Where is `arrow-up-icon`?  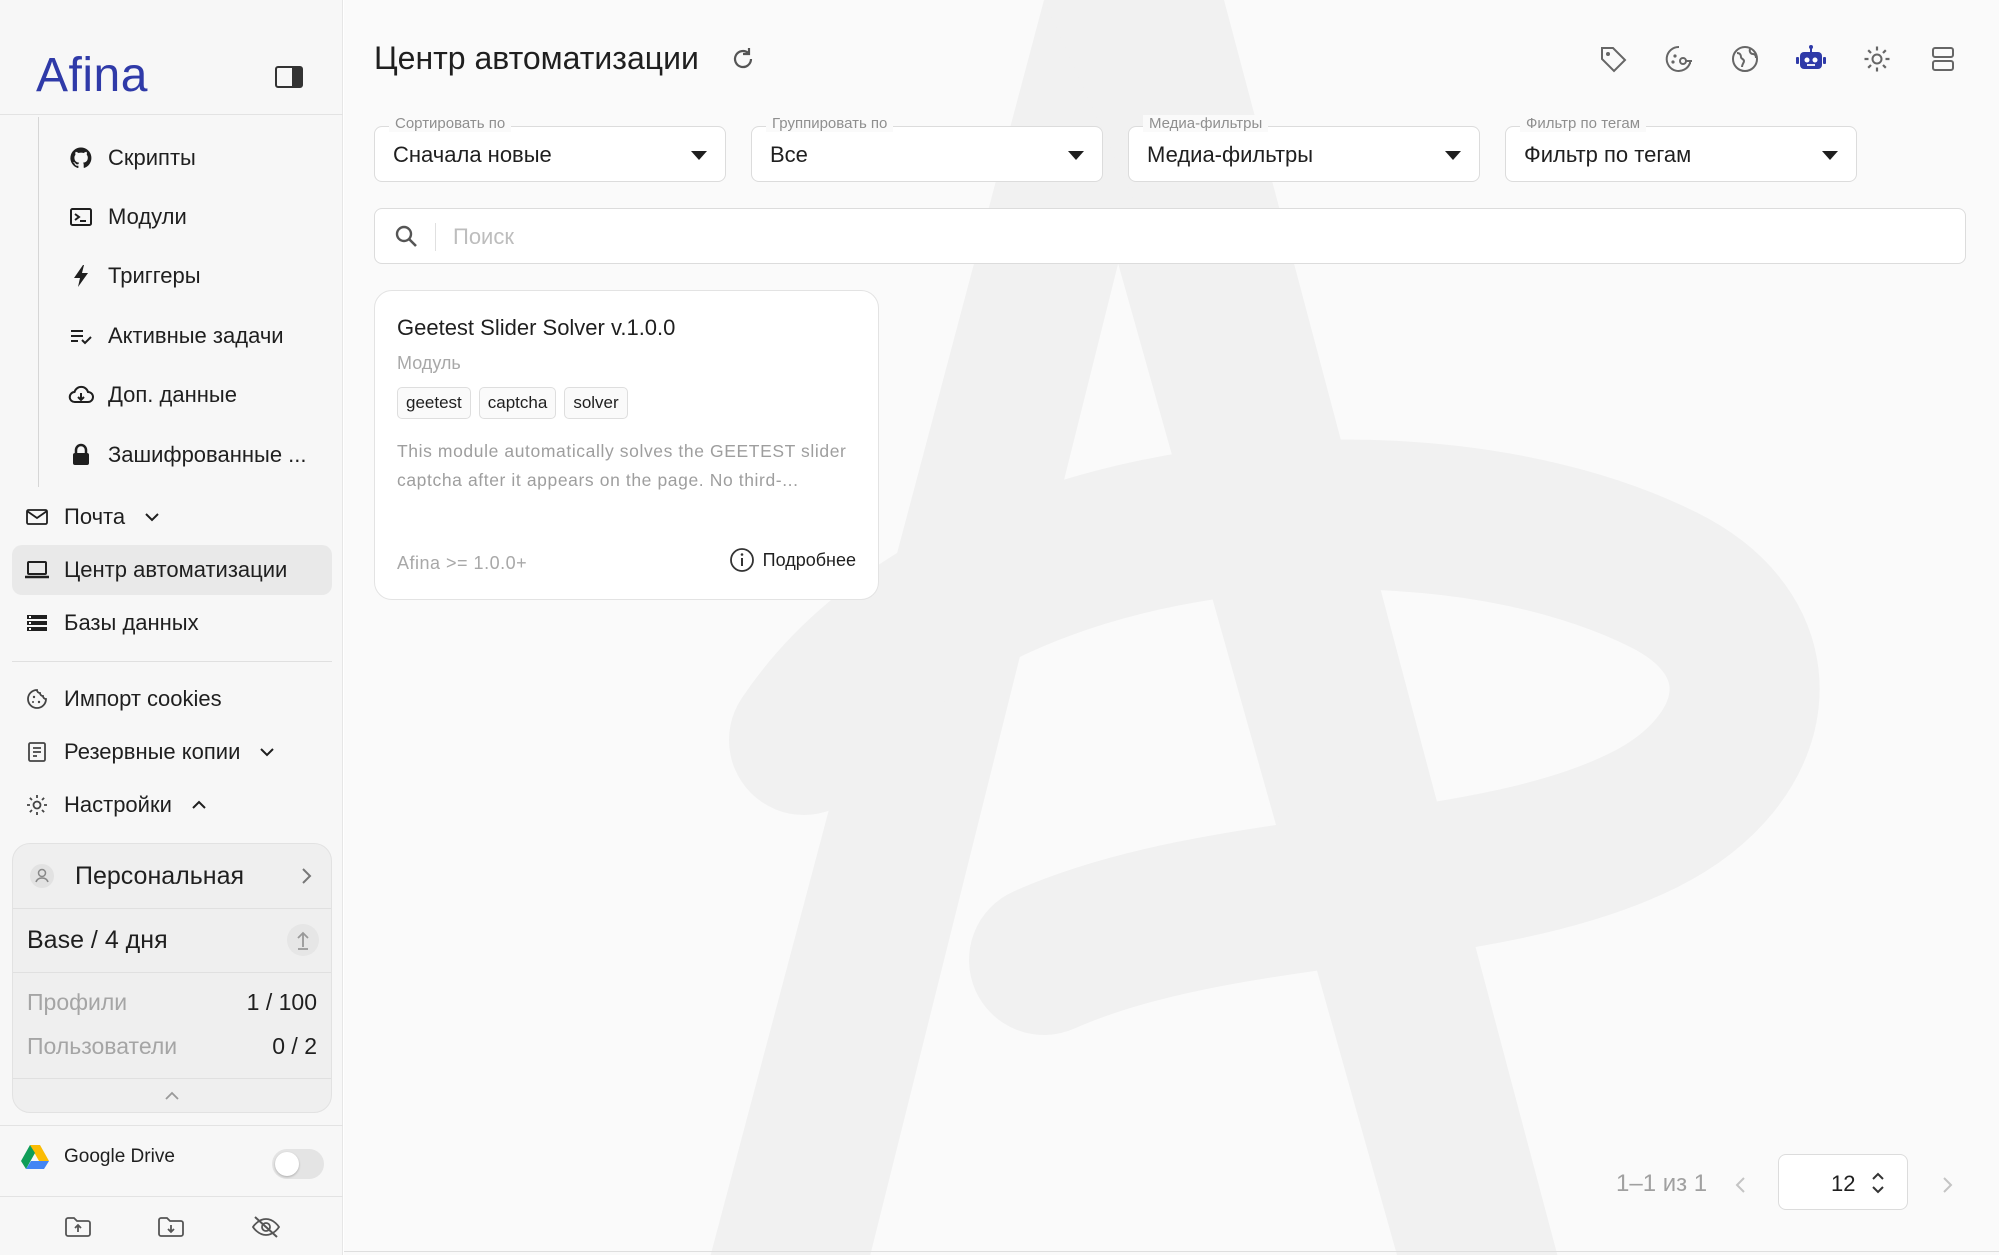
arrow-up-icon is located at coordinates (303, 940).